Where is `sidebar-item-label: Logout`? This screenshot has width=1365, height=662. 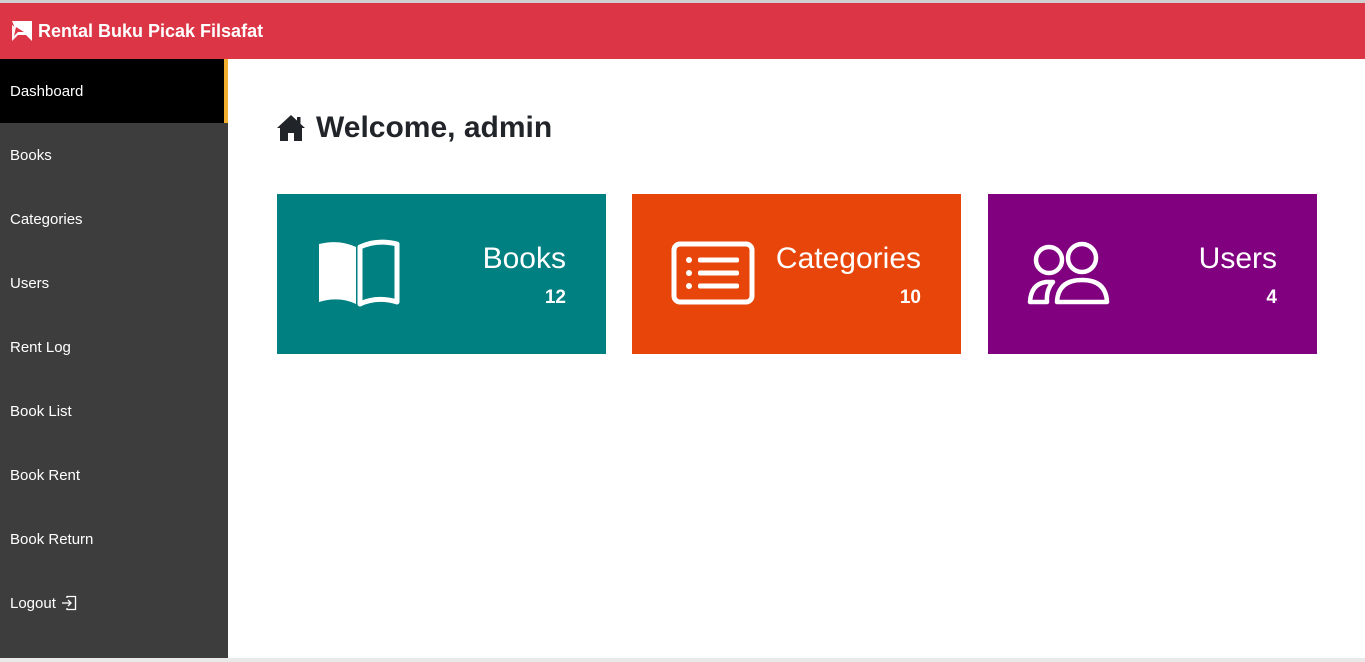 sidebar-item-label: Logout is located at coordinates (33, 603).